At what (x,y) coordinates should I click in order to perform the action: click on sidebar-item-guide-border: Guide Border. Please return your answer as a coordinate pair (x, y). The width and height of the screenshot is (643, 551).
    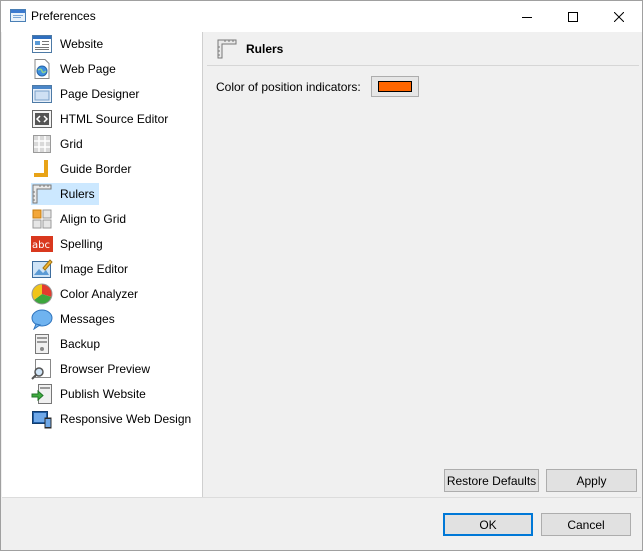
    Looking at the image, I should click on (83, 169).